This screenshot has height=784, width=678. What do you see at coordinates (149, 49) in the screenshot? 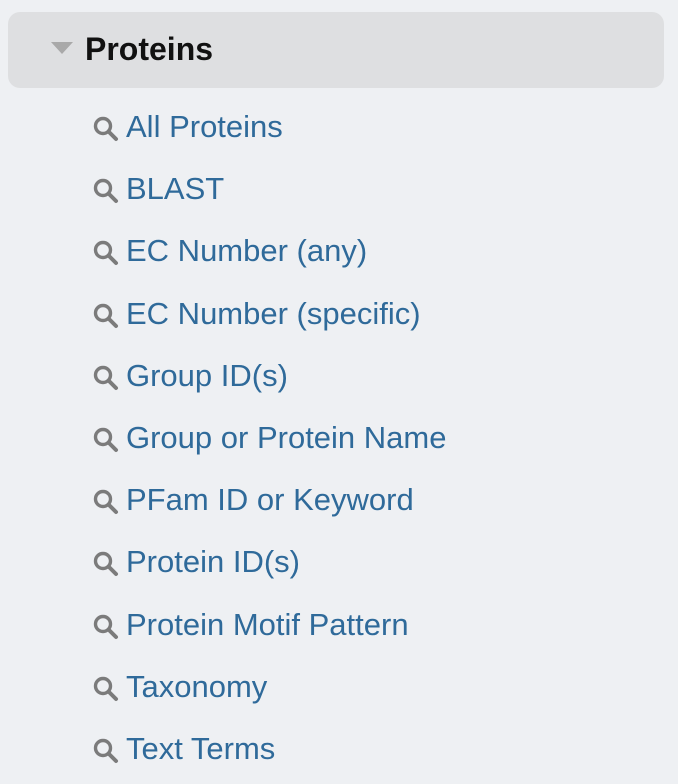
I see `section-title: Proteins` at bounding box center [149, 49].